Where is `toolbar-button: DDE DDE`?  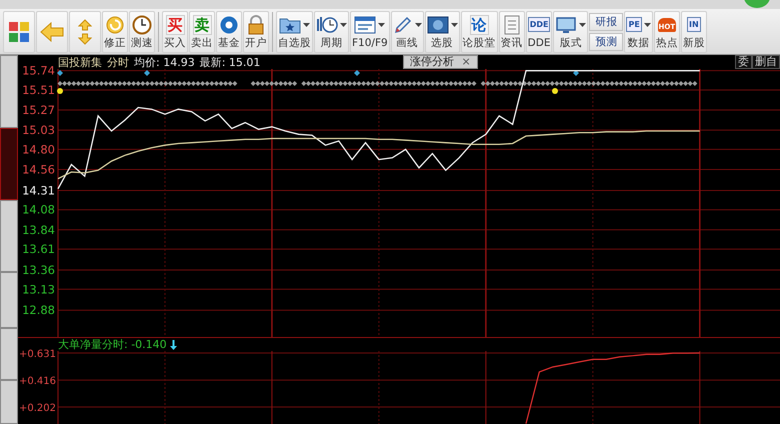 toolbar-button: DDE DDE is located at coordinates (539, 31).